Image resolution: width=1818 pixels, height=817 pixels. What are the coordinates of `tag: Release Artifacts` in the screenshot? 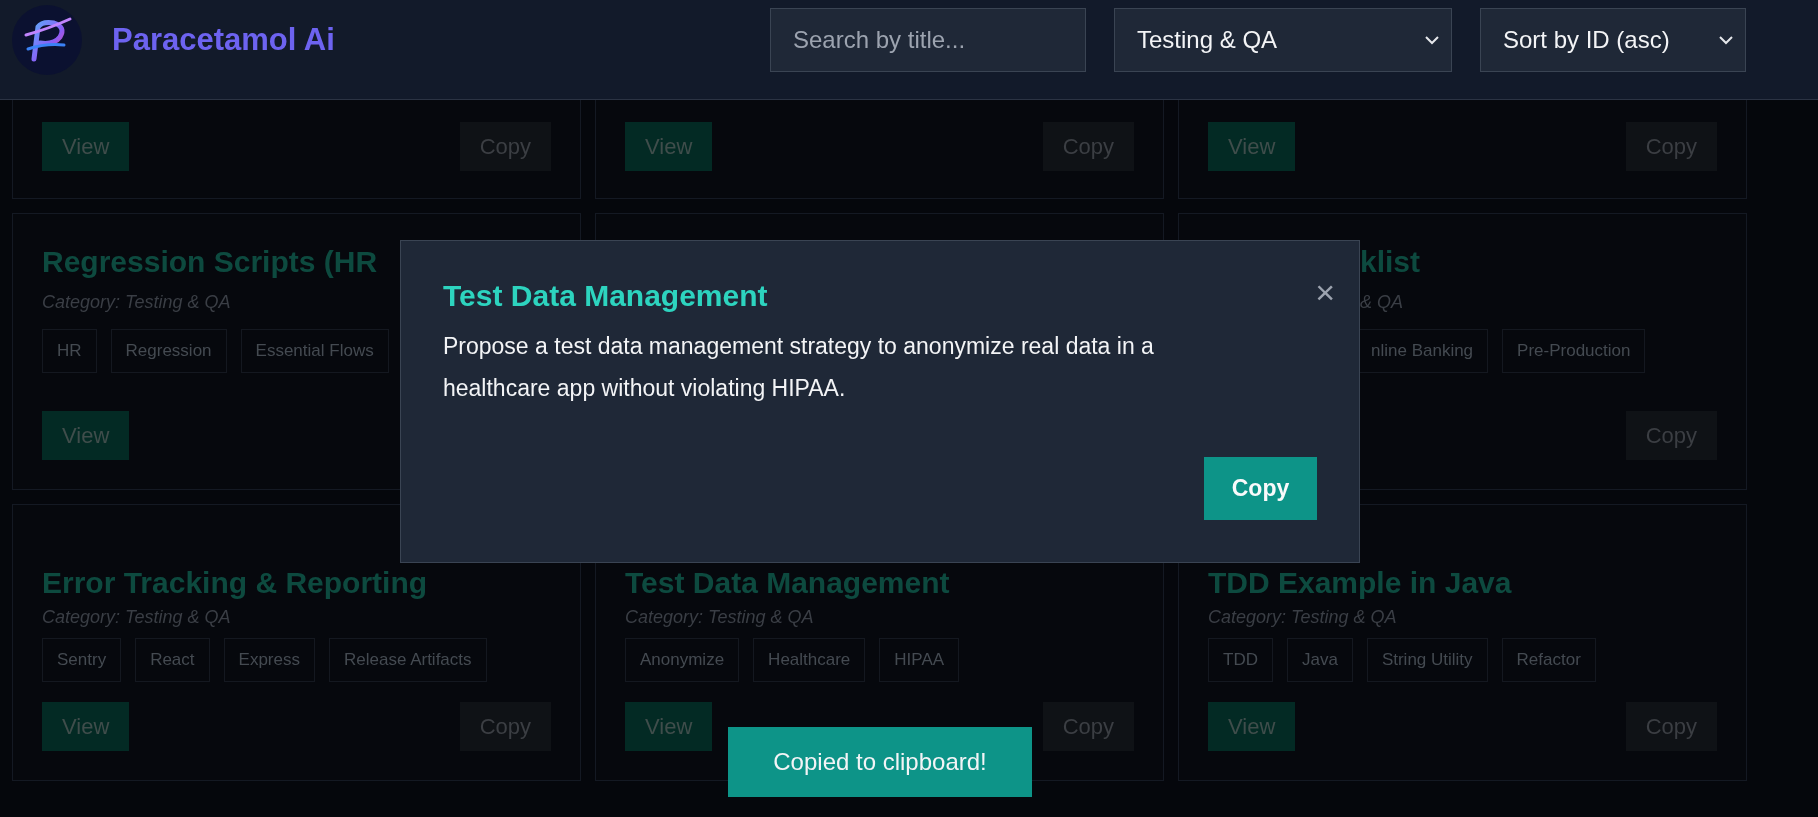 It's located at (408, 660).